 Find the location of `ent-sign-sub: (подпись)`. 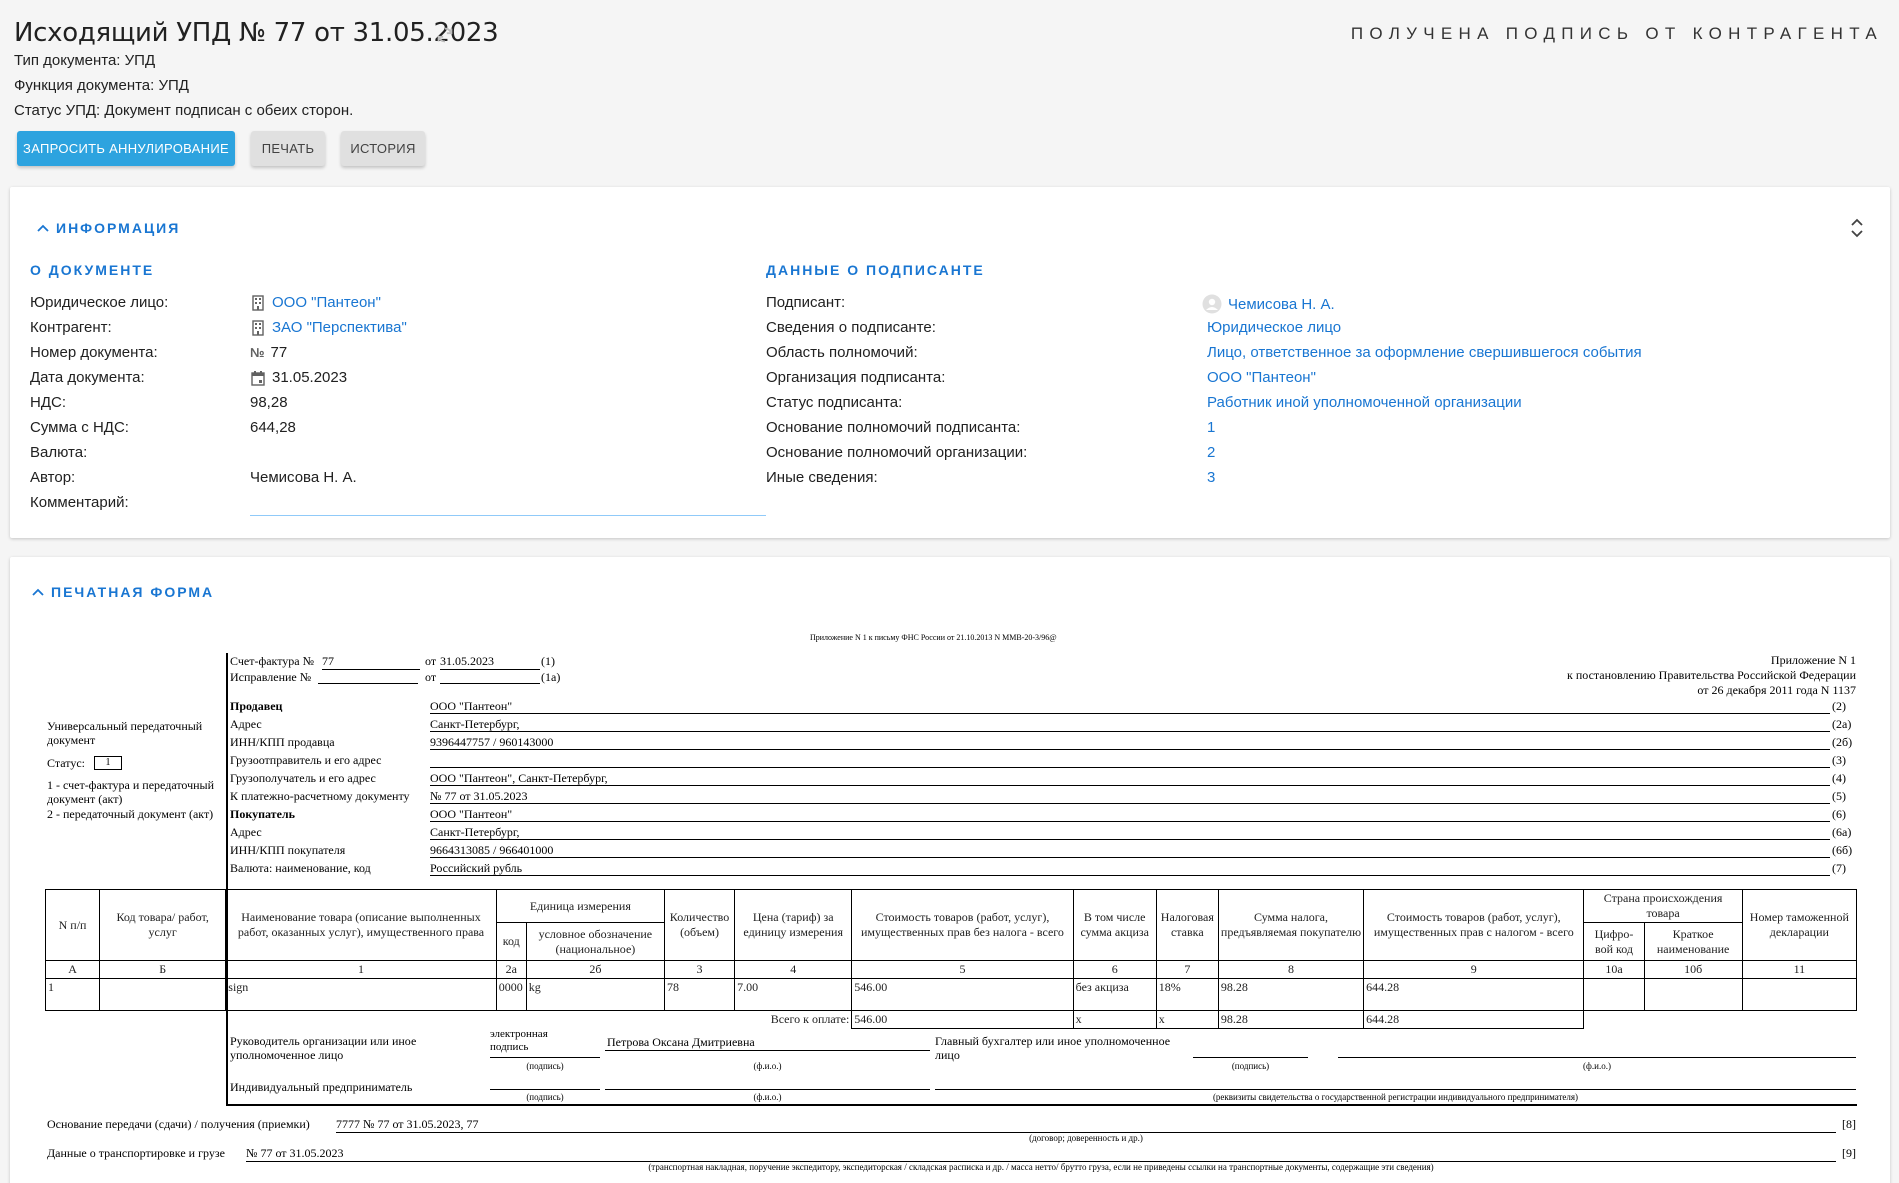

ent-sign-sub: (подпись) is located at coordinates (545, 1097).